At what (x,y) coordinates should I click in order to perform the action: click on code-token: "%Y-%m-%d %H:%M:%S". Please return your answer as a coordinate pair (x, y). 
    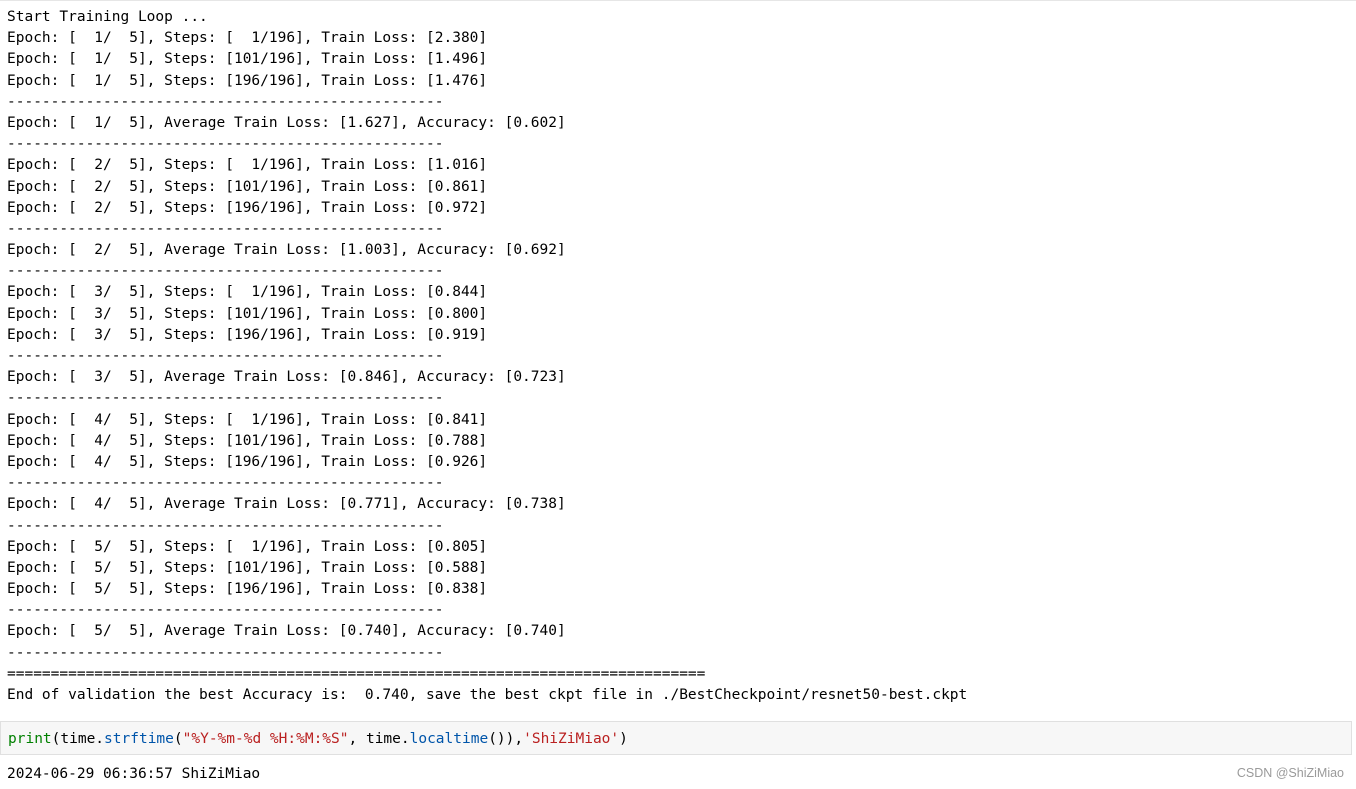
    Looking at the image, I should click on (265, 739).